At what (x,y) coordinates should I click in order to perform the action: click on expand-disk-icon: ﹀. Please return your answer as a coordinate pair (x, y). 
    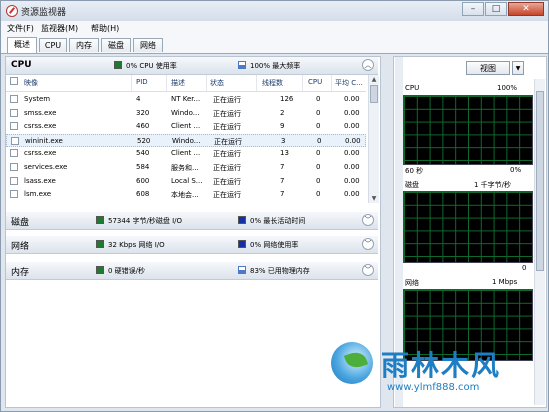
    Looking at the image, I should click on (368, 220).